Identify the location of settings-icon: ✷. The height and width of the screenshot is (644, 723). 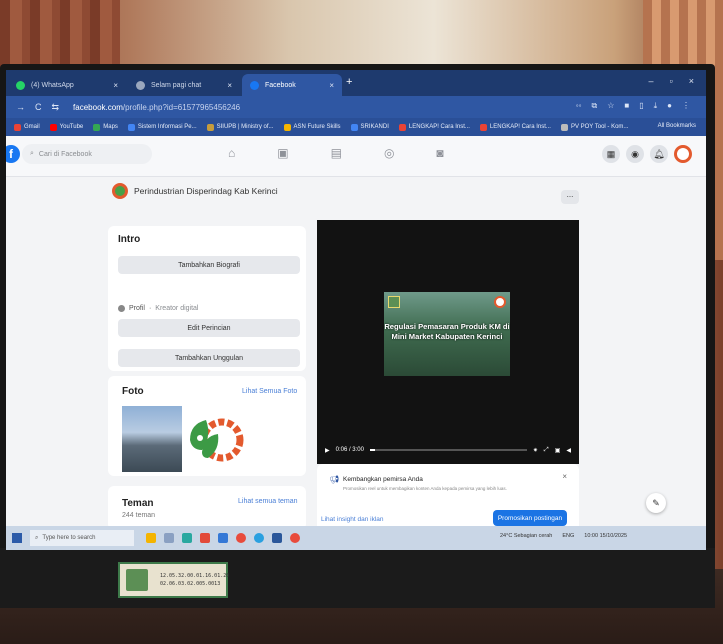
(535, 450).